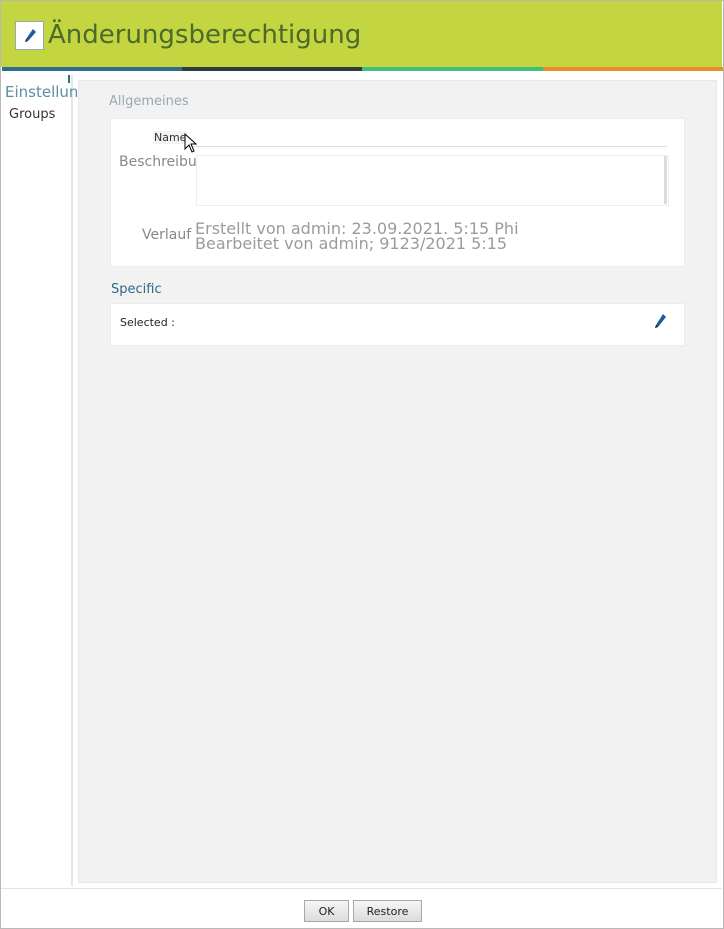 The image size is (724, 929). Describe the element at coordinates (69, 79) in the screenshot. I see `sidebar-active-marker` at that location.